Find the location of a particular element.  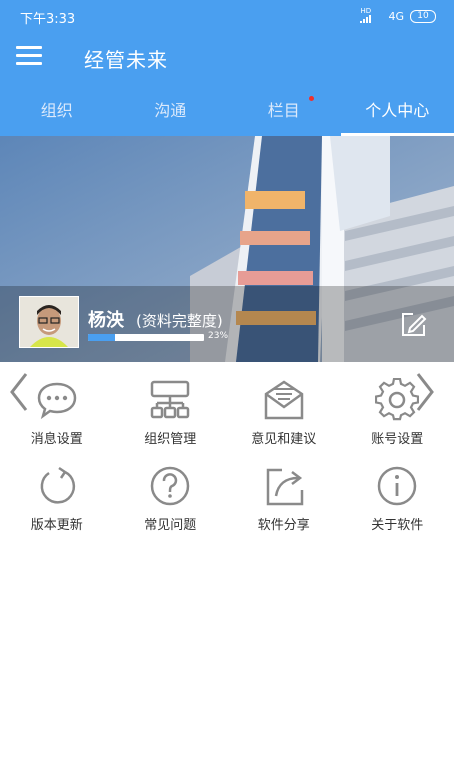

menu-item-org-management: 组织管理 is located at coordinates (171, 413).